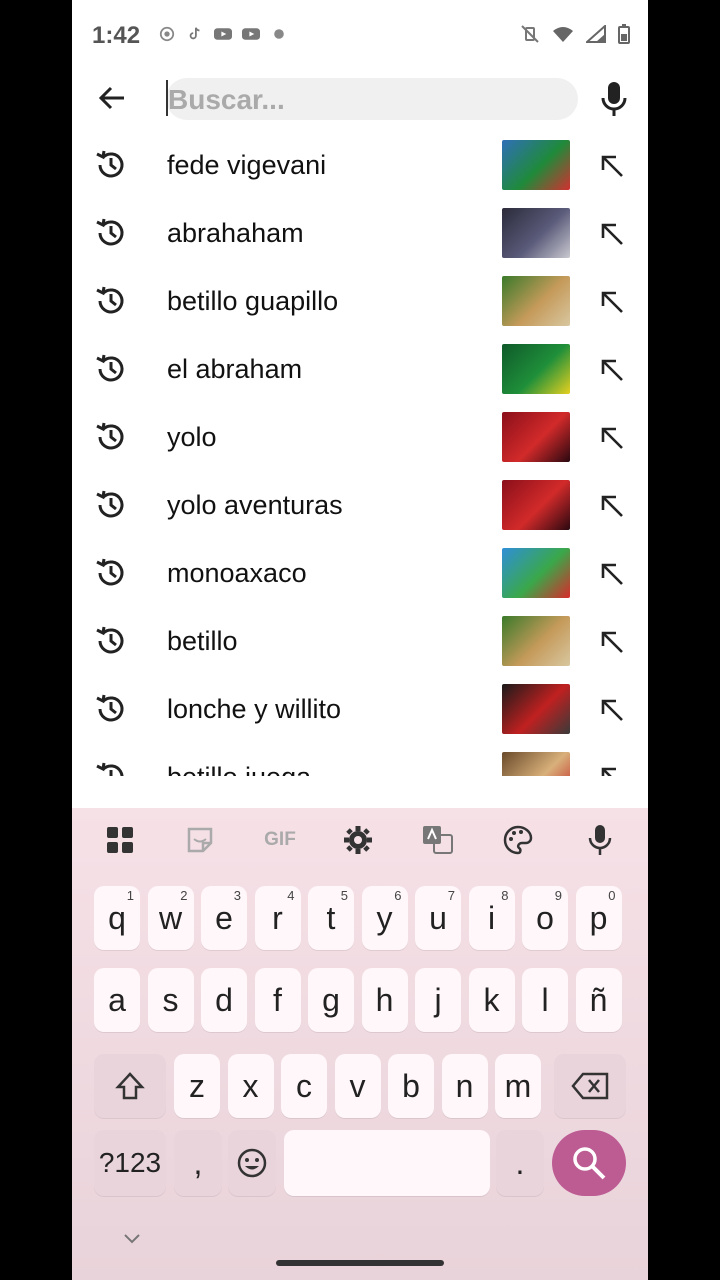  What do you see at coordinates (360, 1263) in the screenshot?
I see `home-indicator` at bounding box center [360, 1263].